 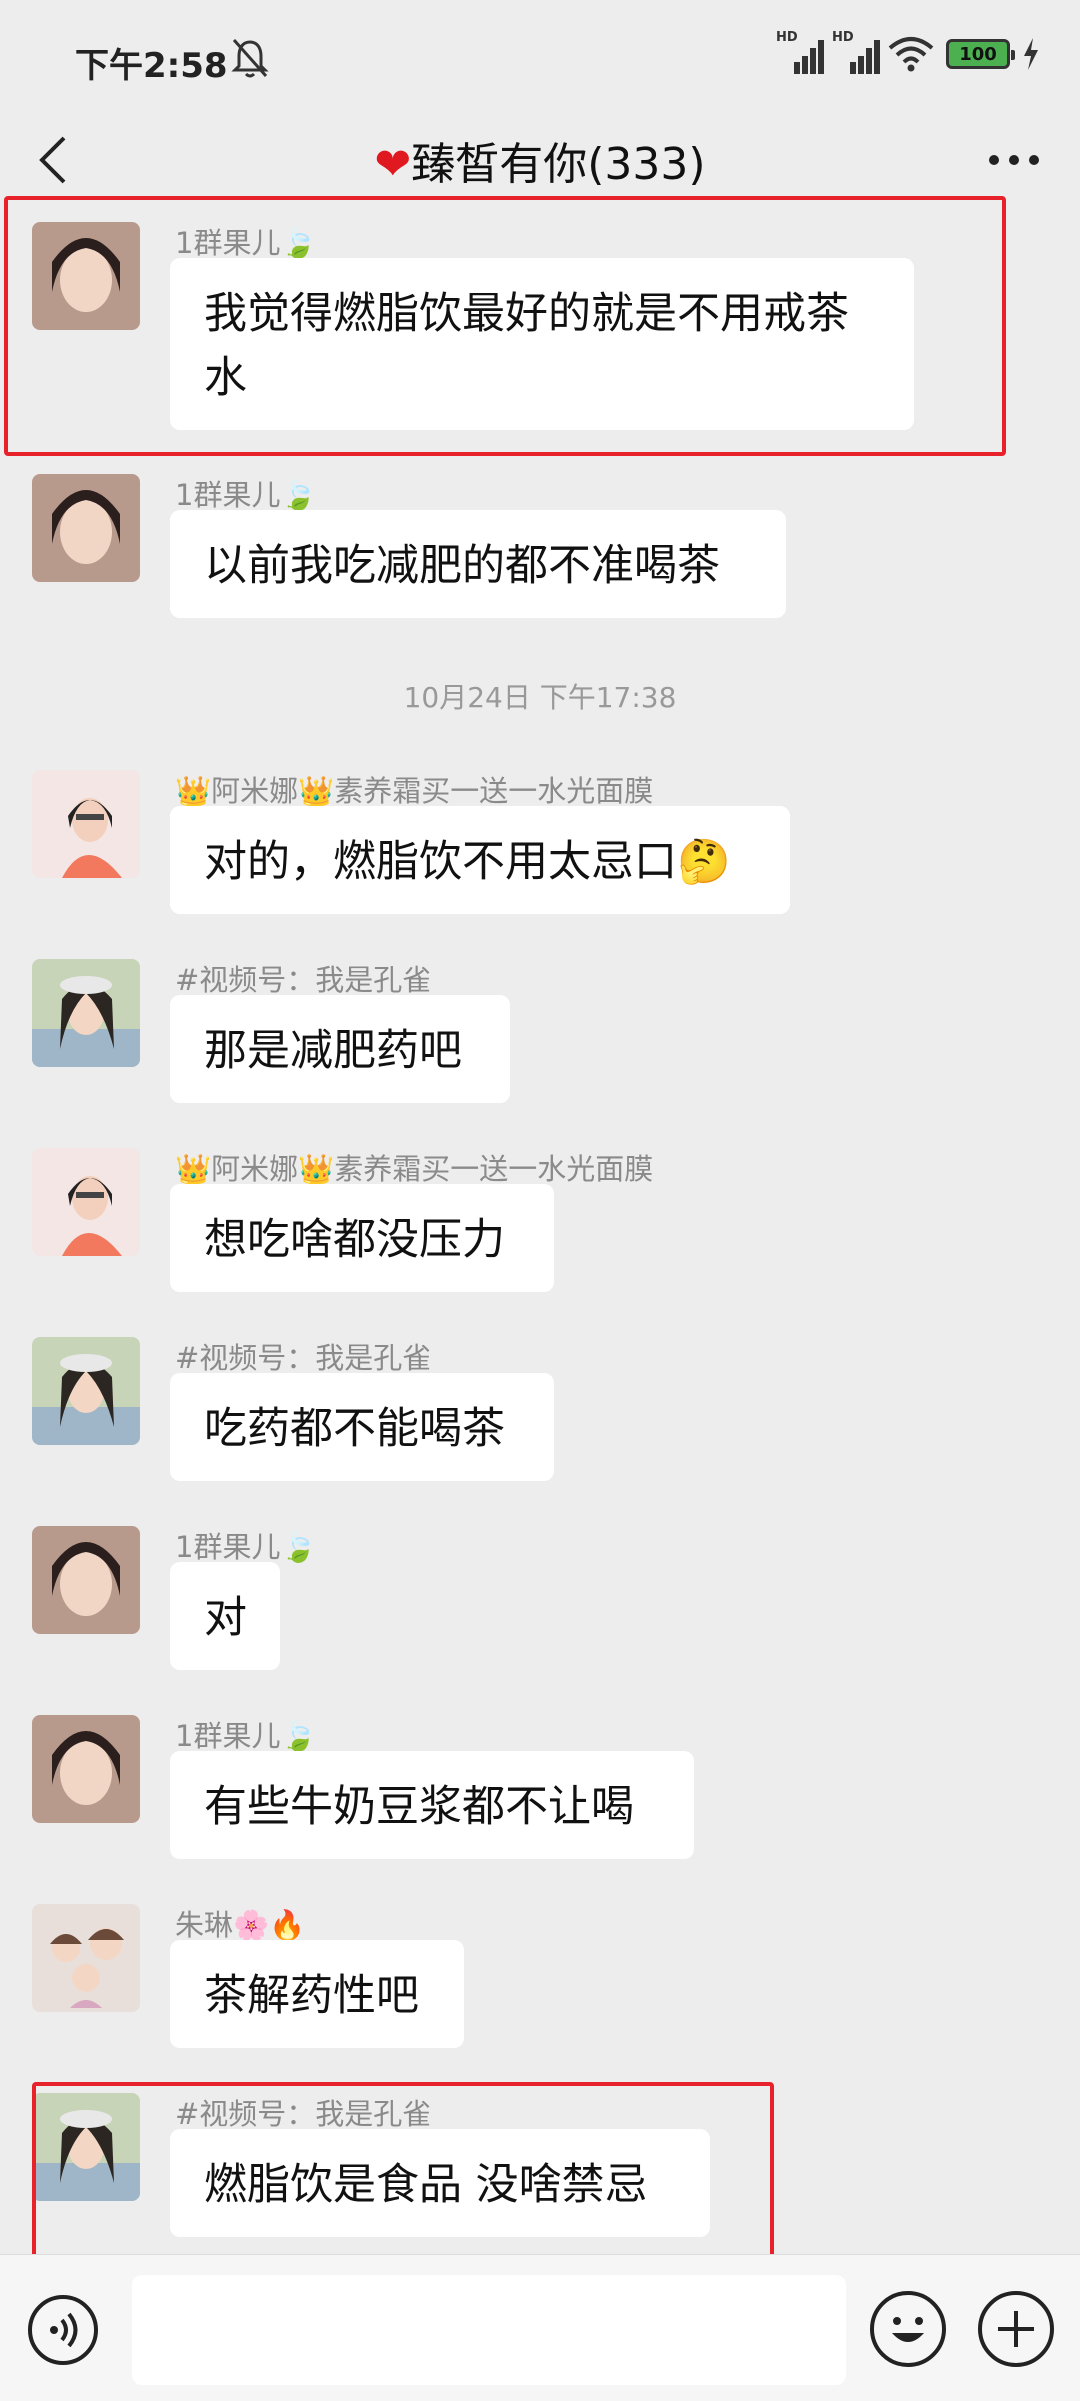 What do you see at coordinates (480, 860) in the screenshot?
I see `message-bubble: 对的，燃脂饮不用太忌口🤔` at bounding box center [480, 860].